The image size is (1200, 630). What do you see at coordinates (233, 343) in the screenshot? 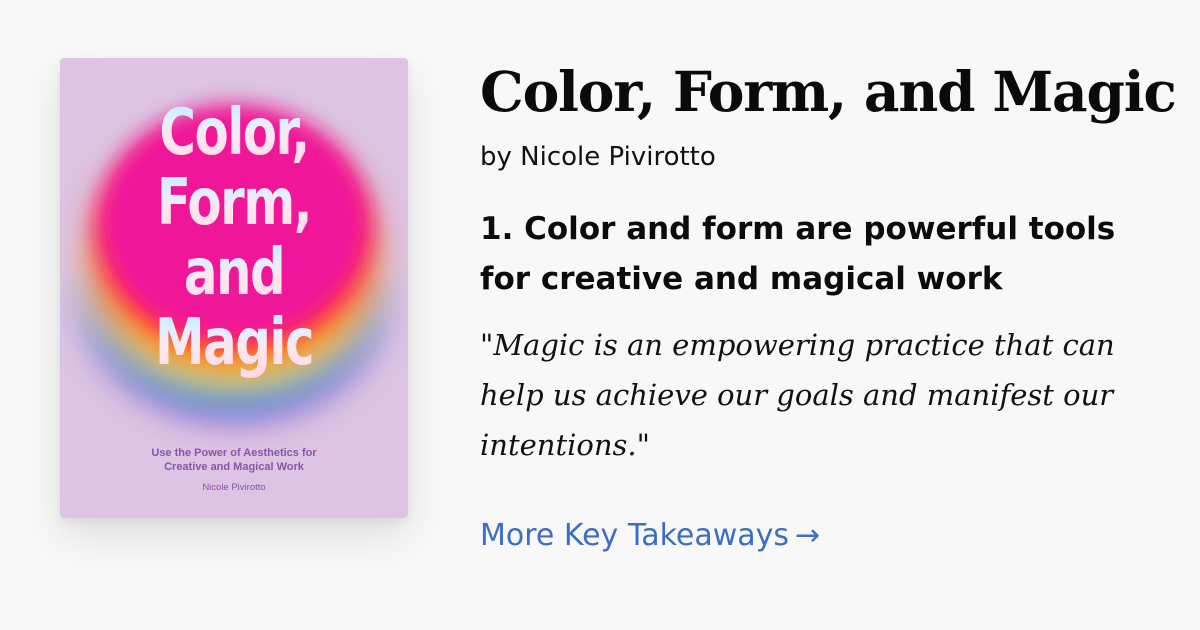
I see `cover-title-line: Magic` at bounding box center [233, 343].